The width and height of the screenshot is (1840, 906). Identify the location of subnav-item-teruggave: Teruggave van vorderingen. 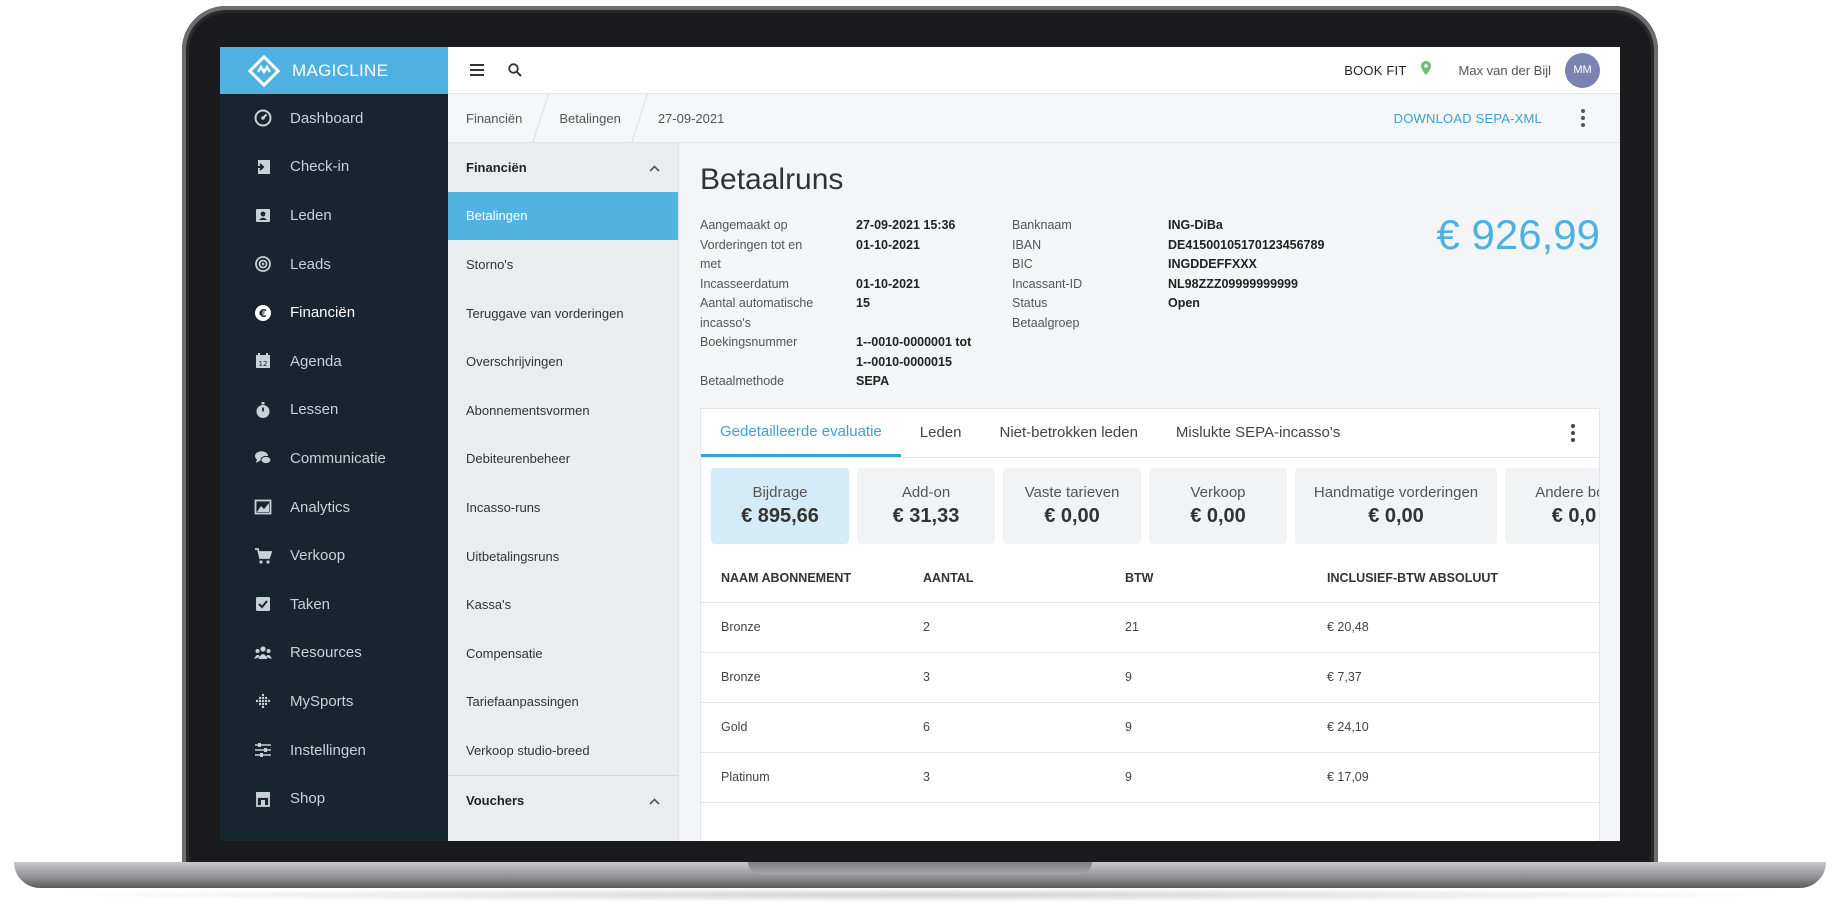
(563, 313).